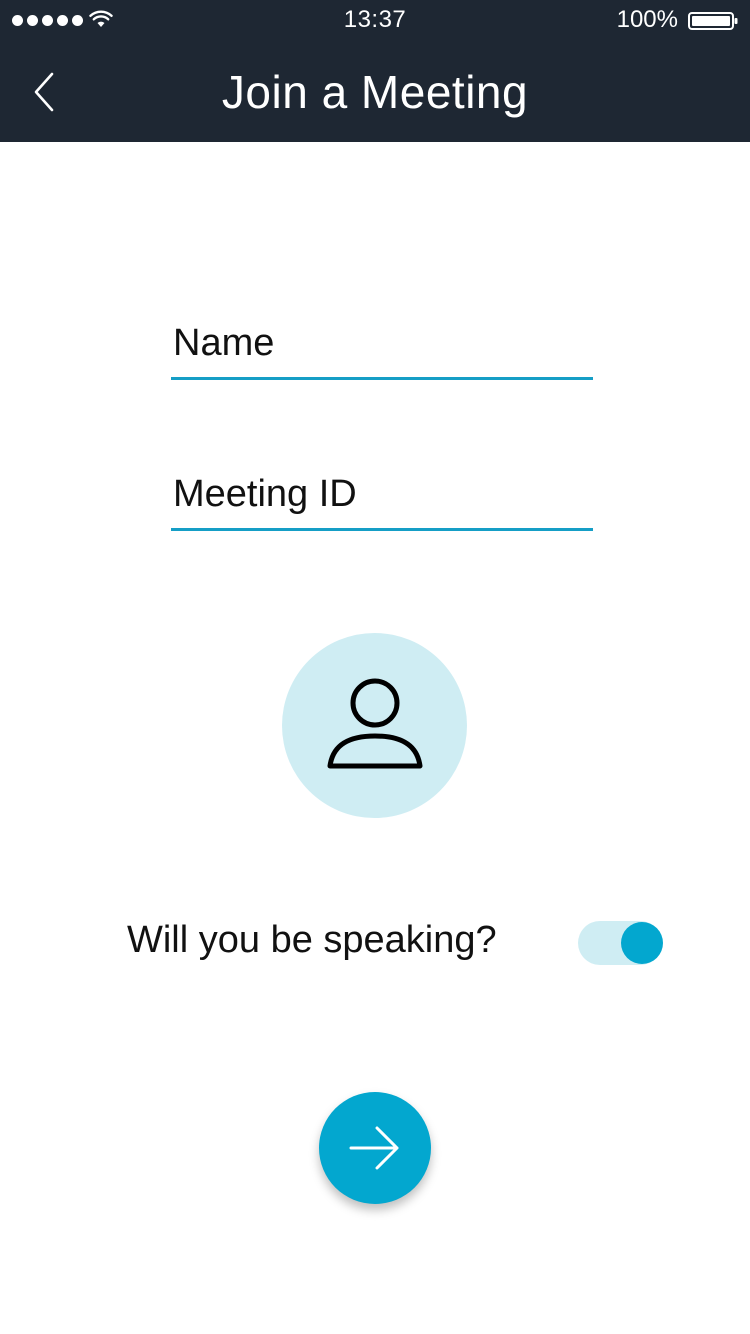 This screenshot has width=750, height=1334. I want to click on meeting-id-input, so click(382, 494).